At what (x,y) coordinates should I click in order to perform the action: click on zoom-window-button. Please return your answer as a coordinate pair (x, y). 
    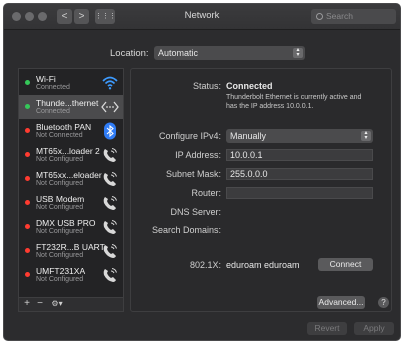
    Looking at the image, I should click on (42, 16).